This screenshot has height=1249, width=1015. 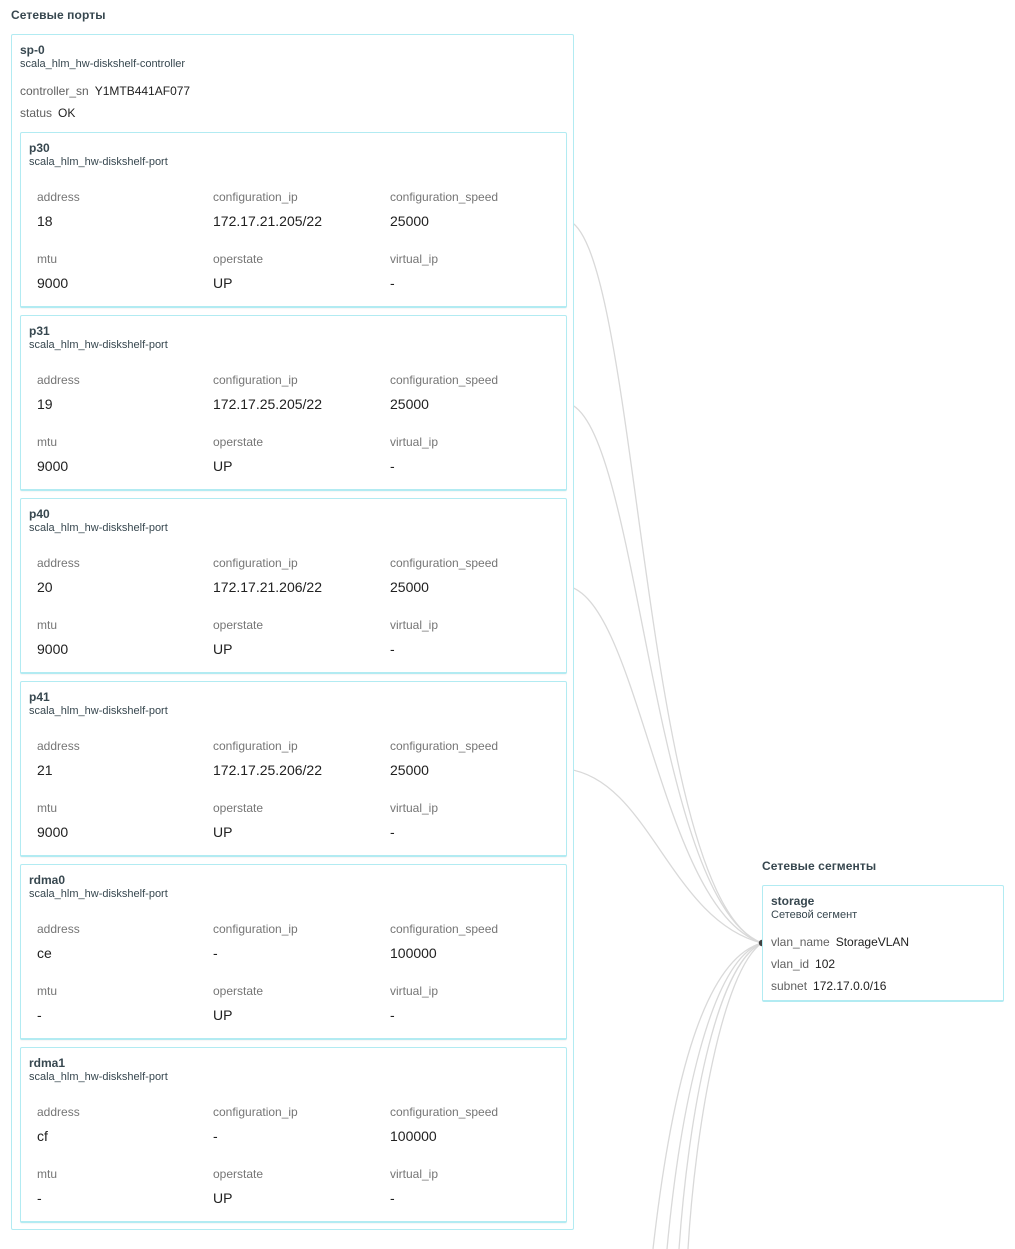 I want to click on ports-section-title: Сетевые порты, so click(x=58, y=15).